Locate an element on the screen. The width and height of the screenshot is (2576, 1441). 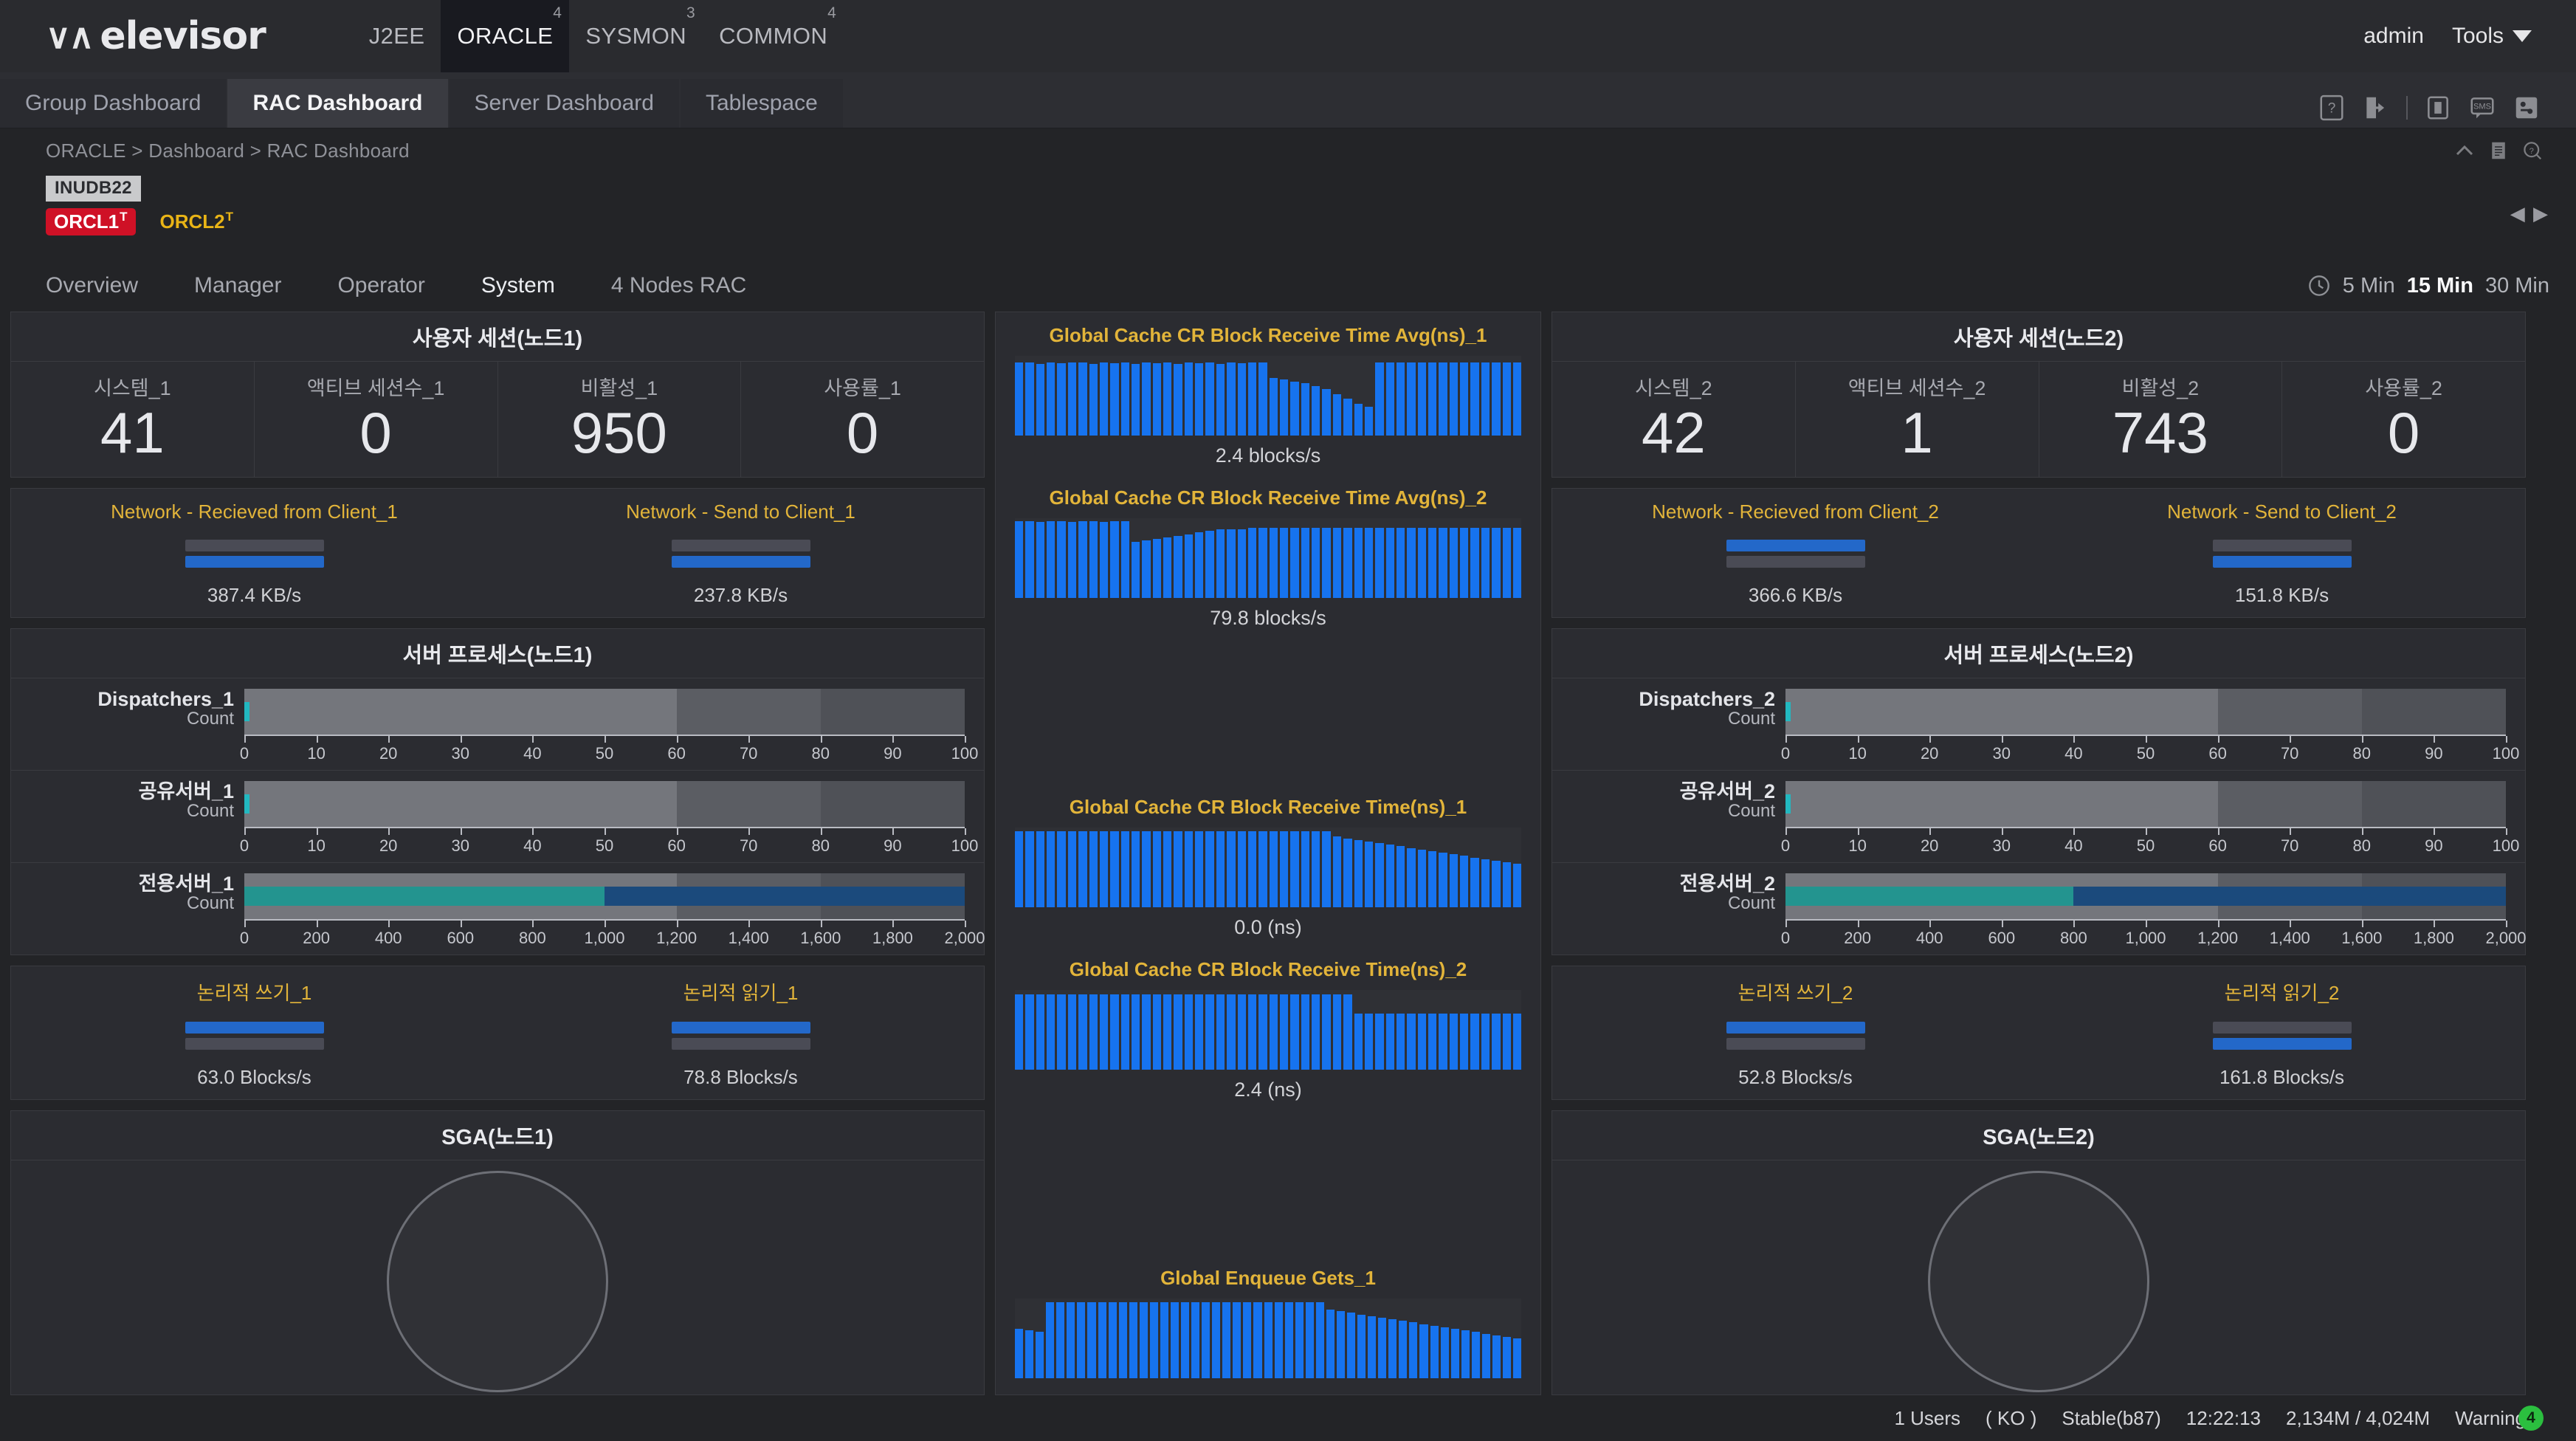
node2-logical-write: 논리적 쓰기_2 52.8 Blocks/s is located at coordinates (1796, 1033).